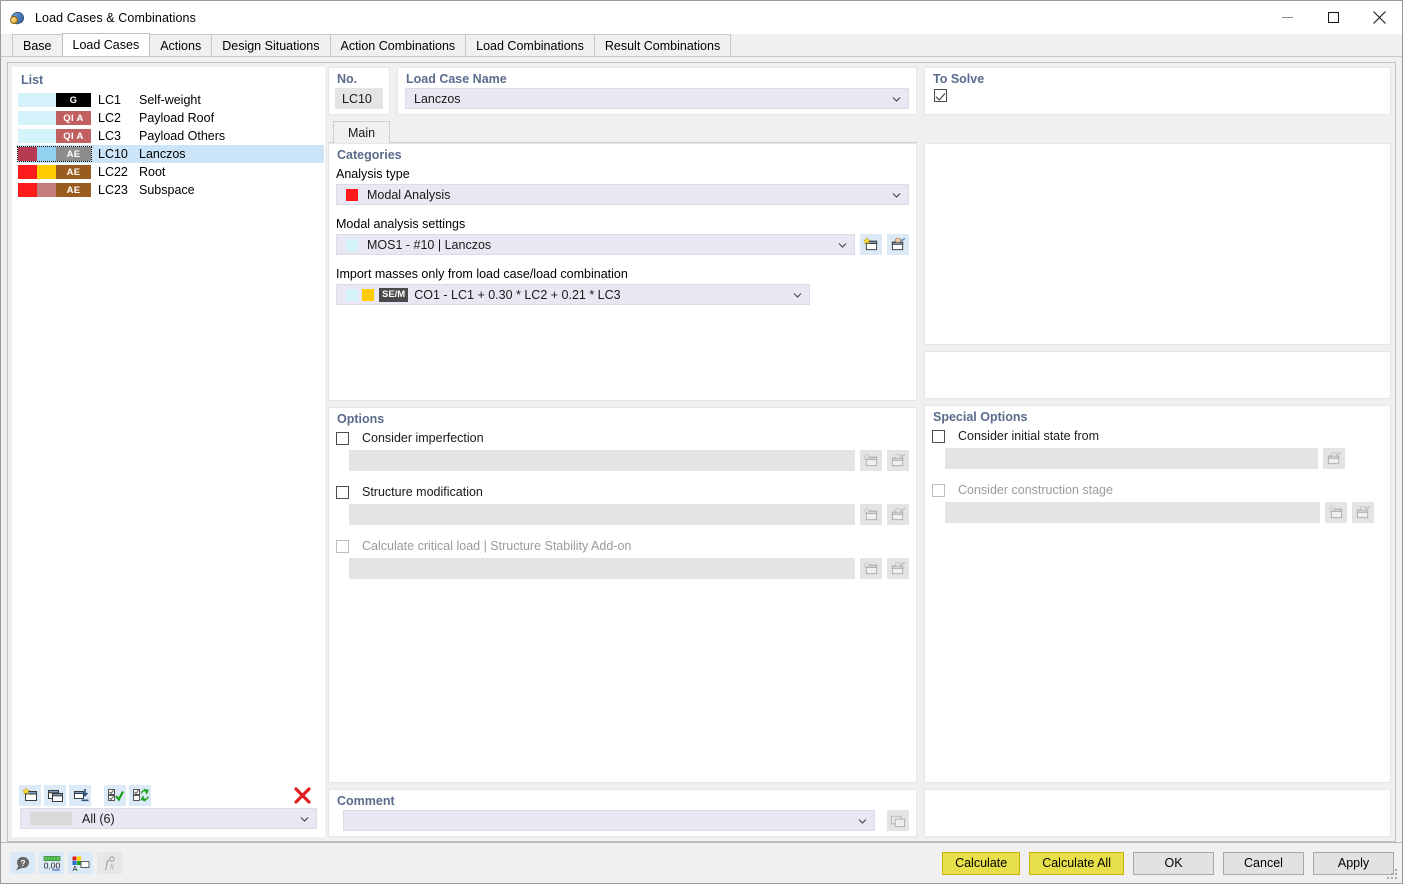 This screenshot has width=1403, height=884. What do you see at coordinates (938, 490) in the screenshot?
I see `consider-construction-stage-checkbox` at bounding box center [938, 490].